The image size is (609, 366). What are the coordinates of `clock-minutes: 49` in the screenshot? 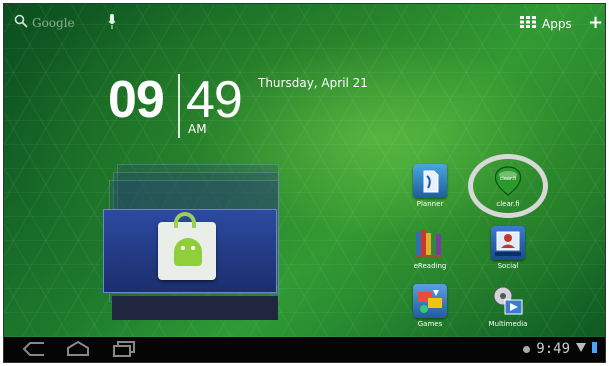 It's located at (214, 100).